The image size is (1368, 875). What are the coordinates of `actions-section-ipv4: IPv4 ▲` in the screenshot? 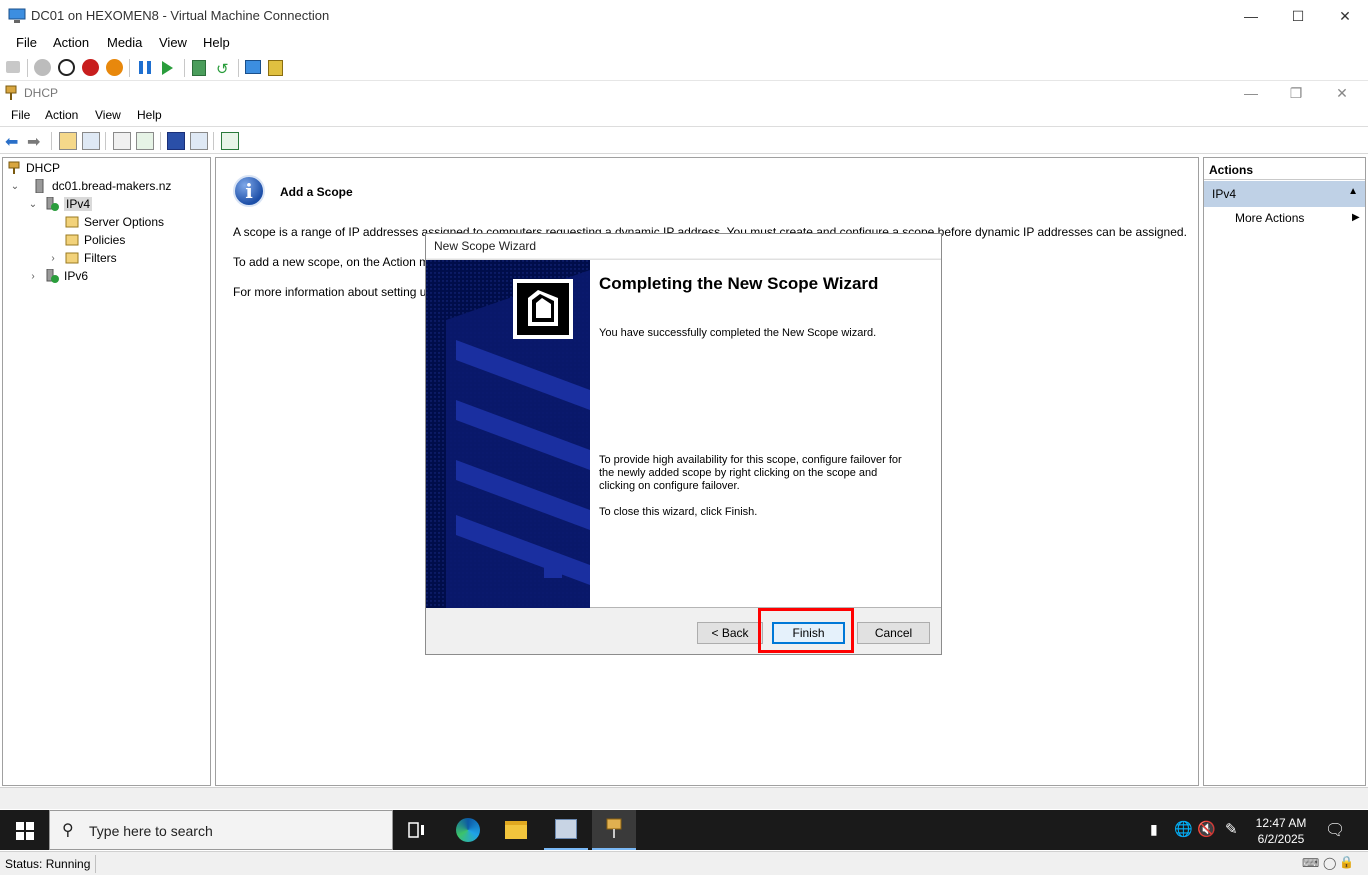 It's located at (1284, 194).